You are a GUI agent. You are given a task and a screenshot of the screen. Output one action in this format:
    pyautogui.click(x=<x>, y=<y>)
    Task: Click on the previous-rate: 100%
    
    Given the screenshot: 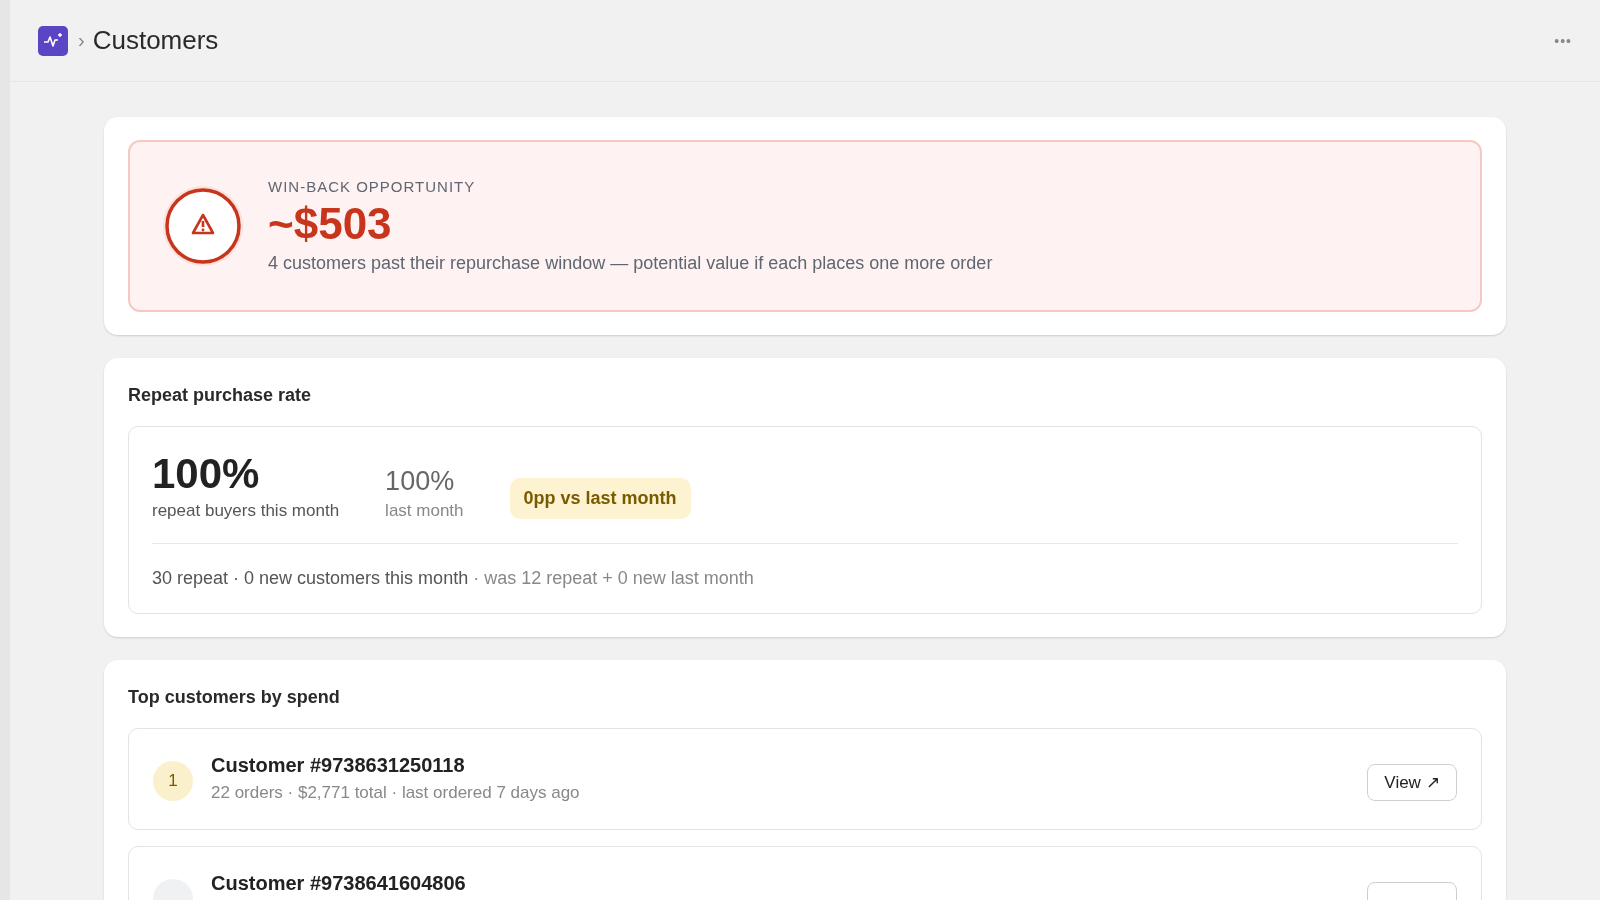 What is the action you would take?
    pyautogui.click(x=420, y=482)
    